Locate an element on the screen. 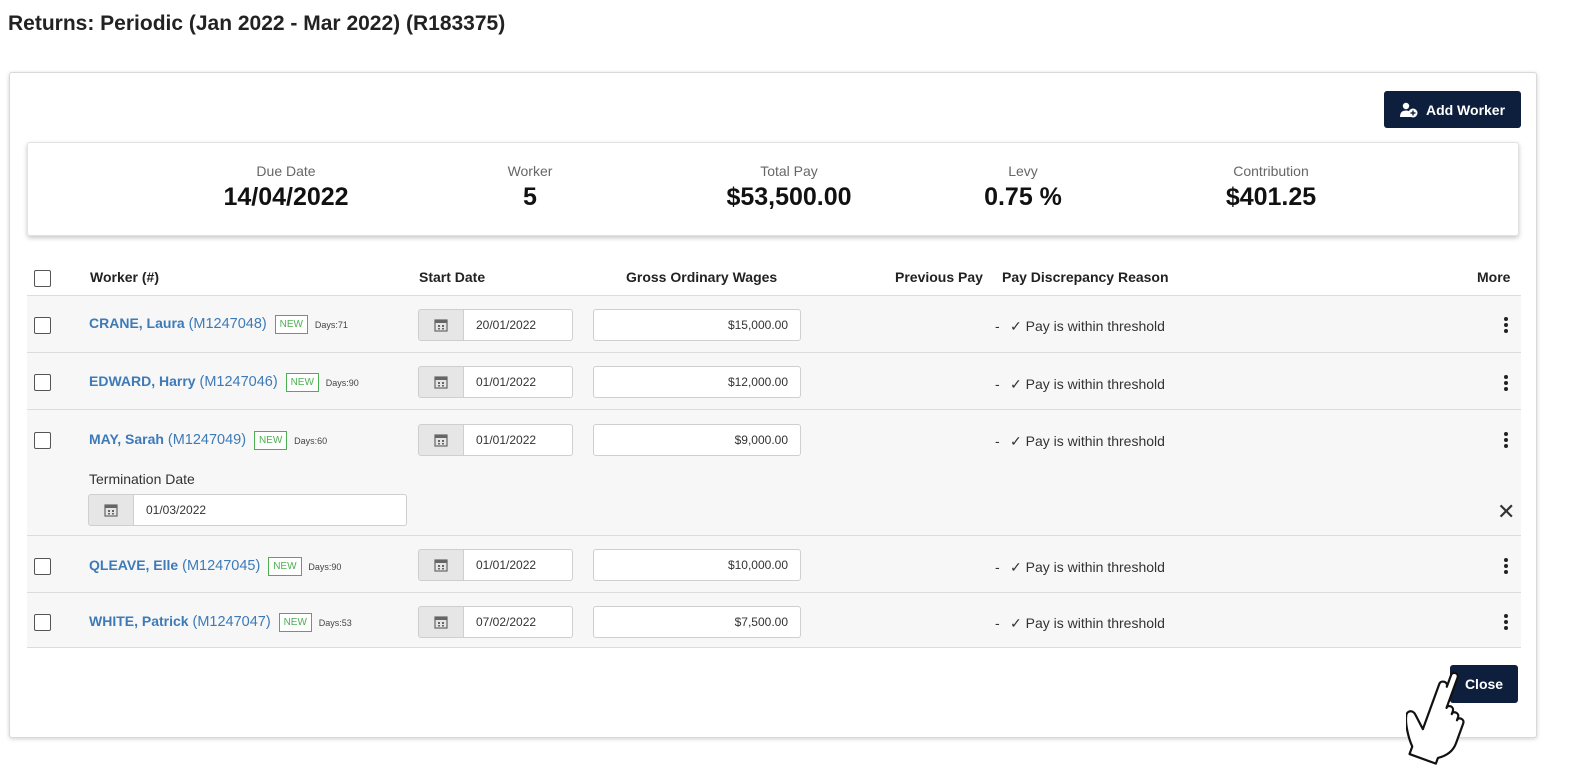  header-more: More is located at coordinates (1494, 277).